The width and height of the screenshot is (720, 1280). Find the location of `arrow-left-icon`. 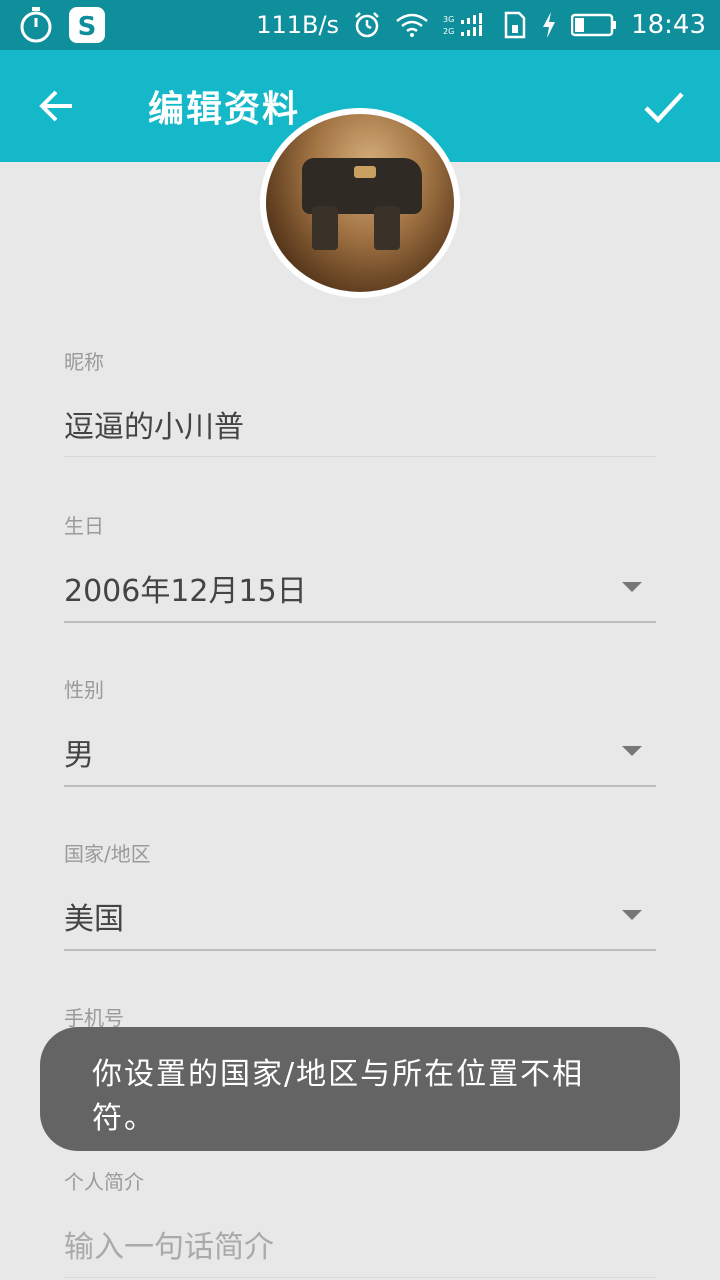

arrow-left-icon is located at coordinates (55, 106).